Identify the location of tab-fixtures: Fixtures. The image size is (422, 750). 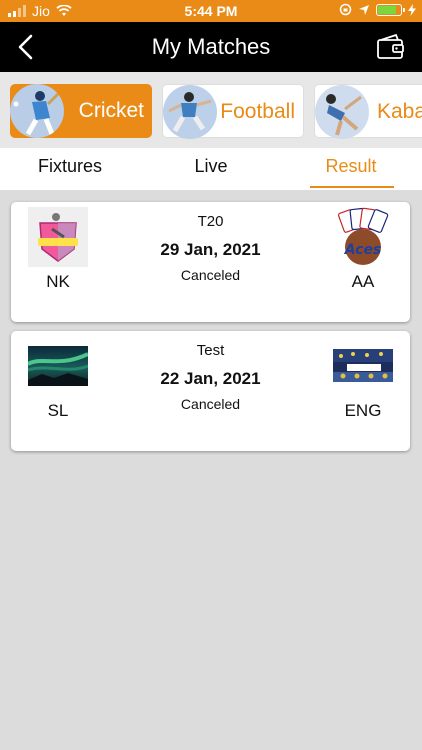
(70, 166).